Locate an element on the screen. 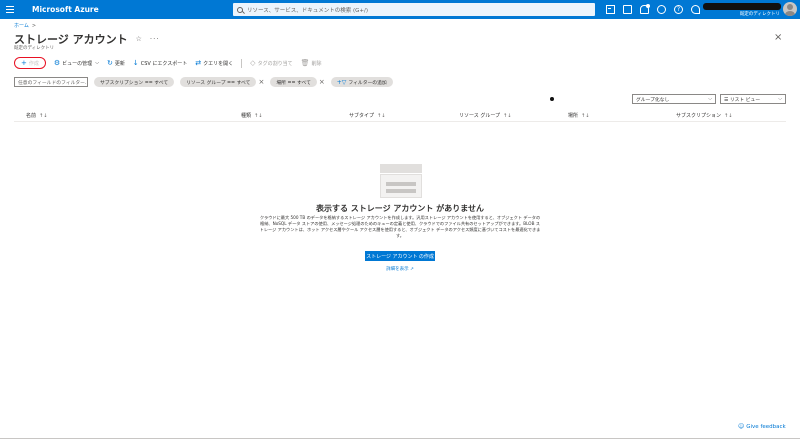  add-filter-label: フィルターの追加 is located at coordinates (367, 83).